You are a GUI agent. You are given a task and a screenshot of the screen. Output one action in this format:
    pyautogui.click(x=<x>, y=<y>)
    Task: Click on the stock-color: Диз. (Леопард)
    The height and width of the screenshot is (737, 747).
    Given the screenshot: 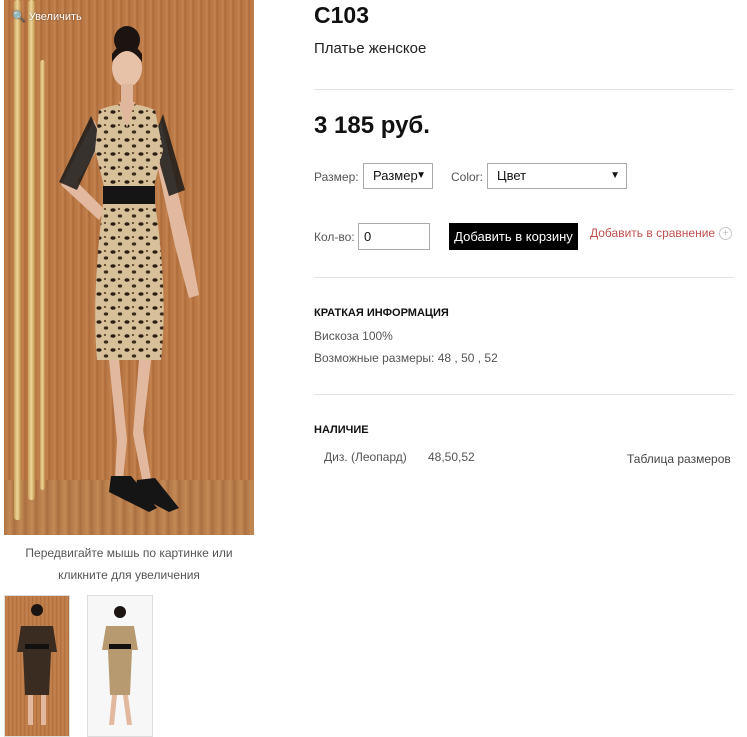 What is the action you would take?
    pyautogui.click(x=365, y=457)
    